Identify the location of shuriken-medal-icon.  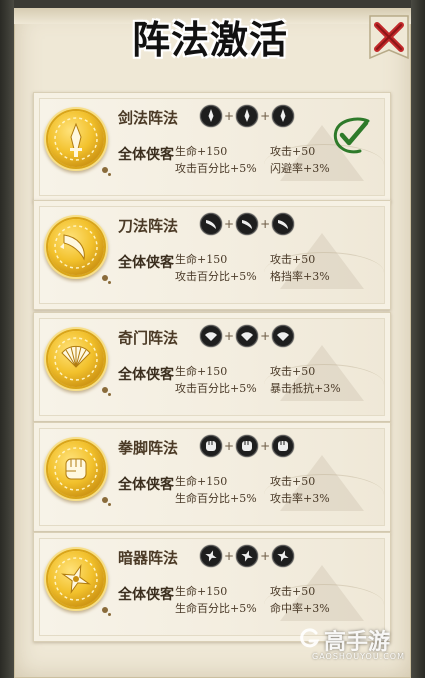
(76, 579).